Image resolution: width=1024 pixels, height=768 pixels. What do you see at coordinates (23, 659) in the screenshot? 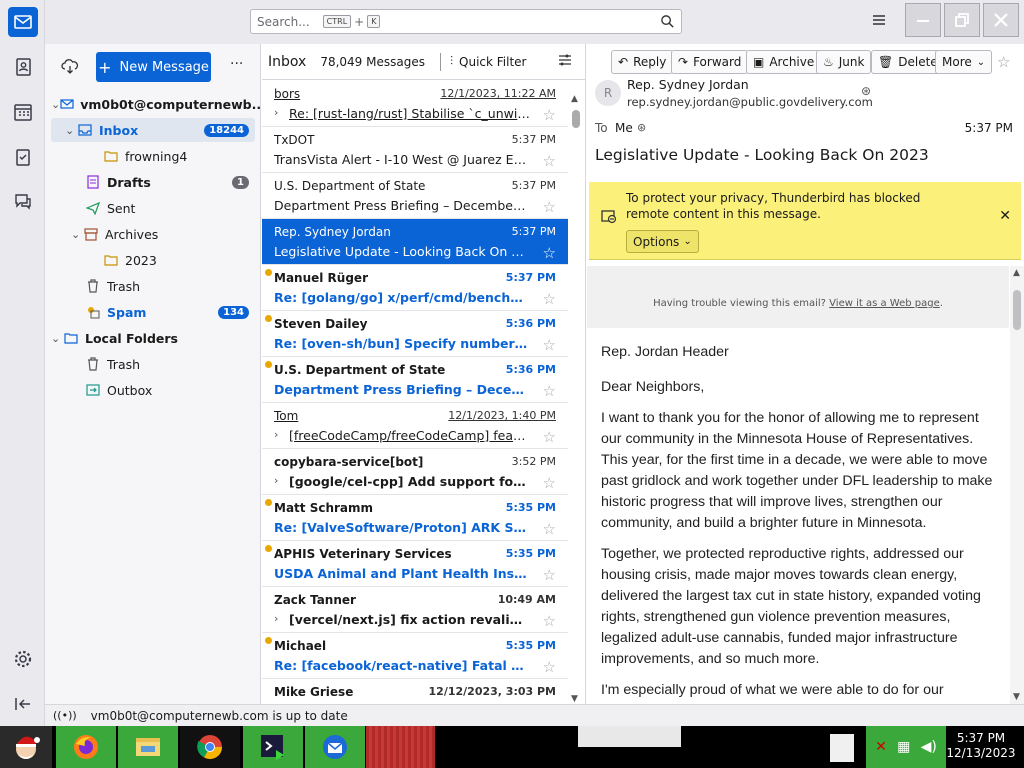
I see `settings-button` at bounding box center [23, 659].